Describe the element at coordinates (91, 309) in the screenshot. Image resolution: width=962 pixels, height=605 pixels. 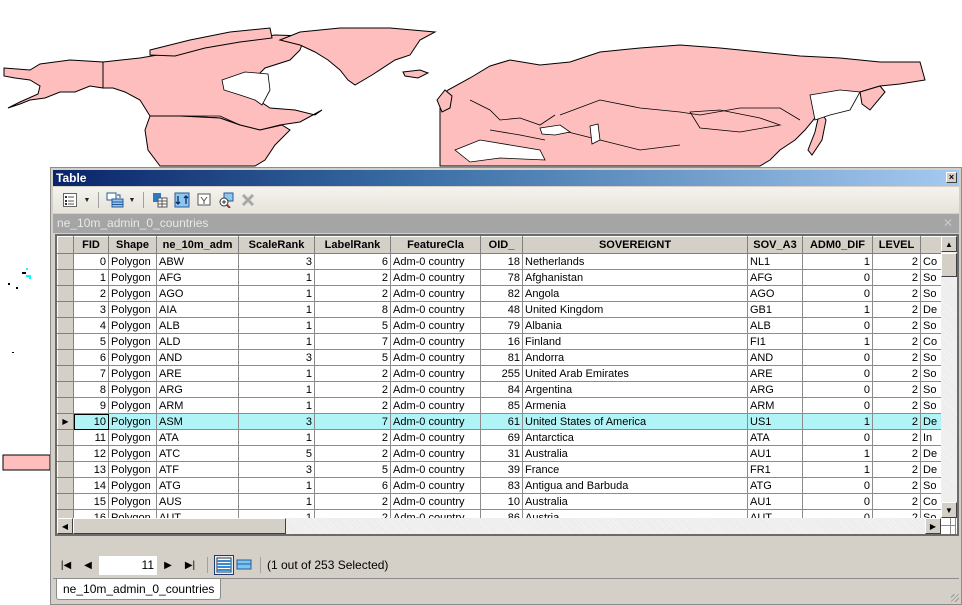
I see `table-cell: 3` at that location.